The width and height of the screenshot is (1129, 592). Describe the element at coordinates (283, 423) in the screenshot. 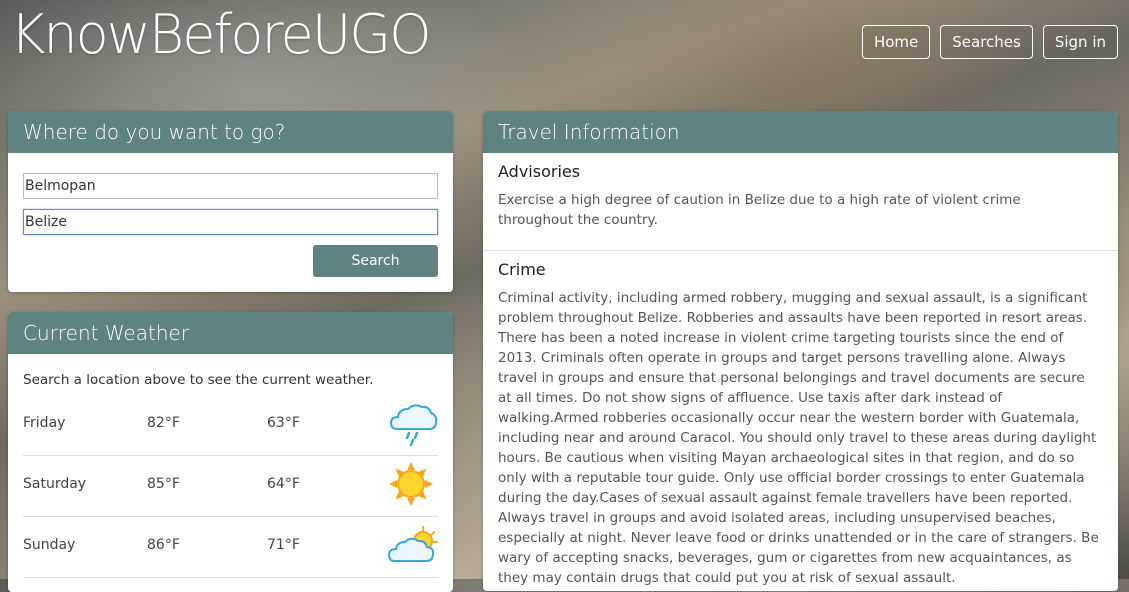

I see `forecast-low: 63°F` at that location.